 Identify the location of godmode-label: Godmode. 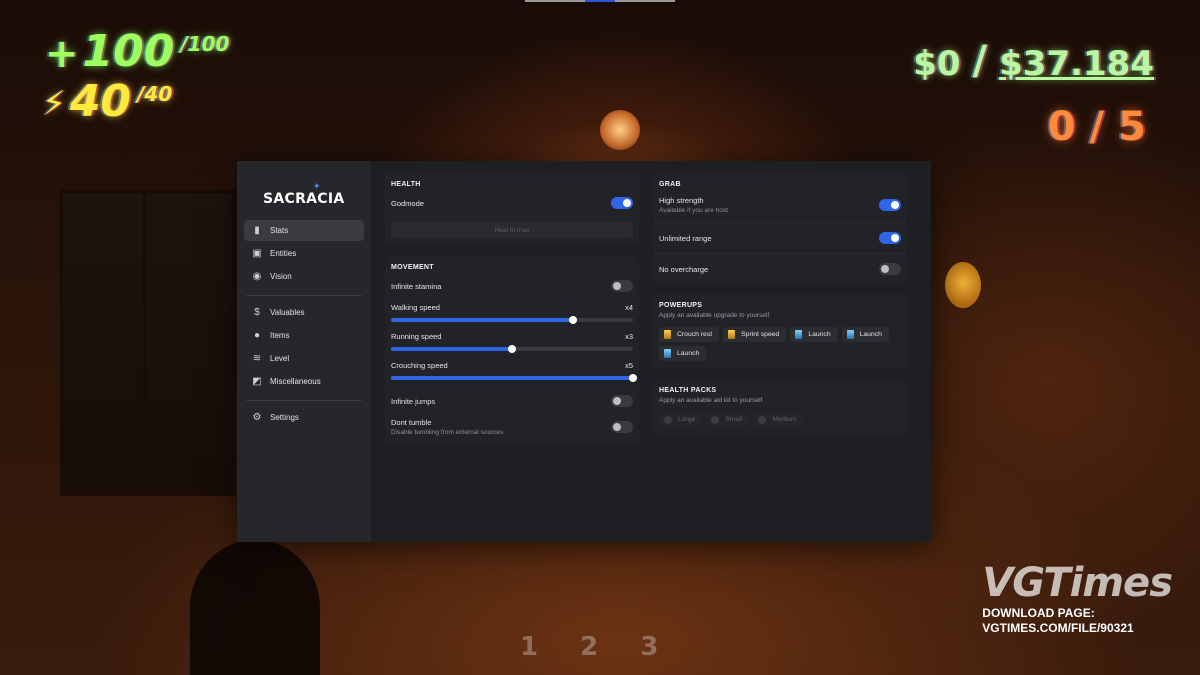
(407, 203).